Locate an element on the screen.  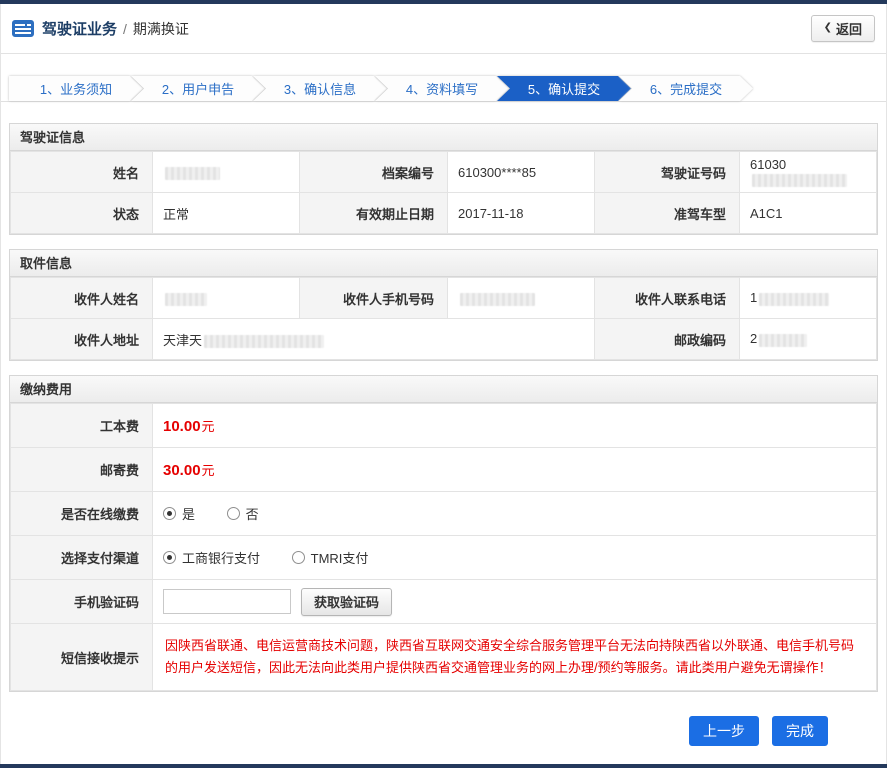
back-button: ❮ 返回 is located at coordinates (842, 28).